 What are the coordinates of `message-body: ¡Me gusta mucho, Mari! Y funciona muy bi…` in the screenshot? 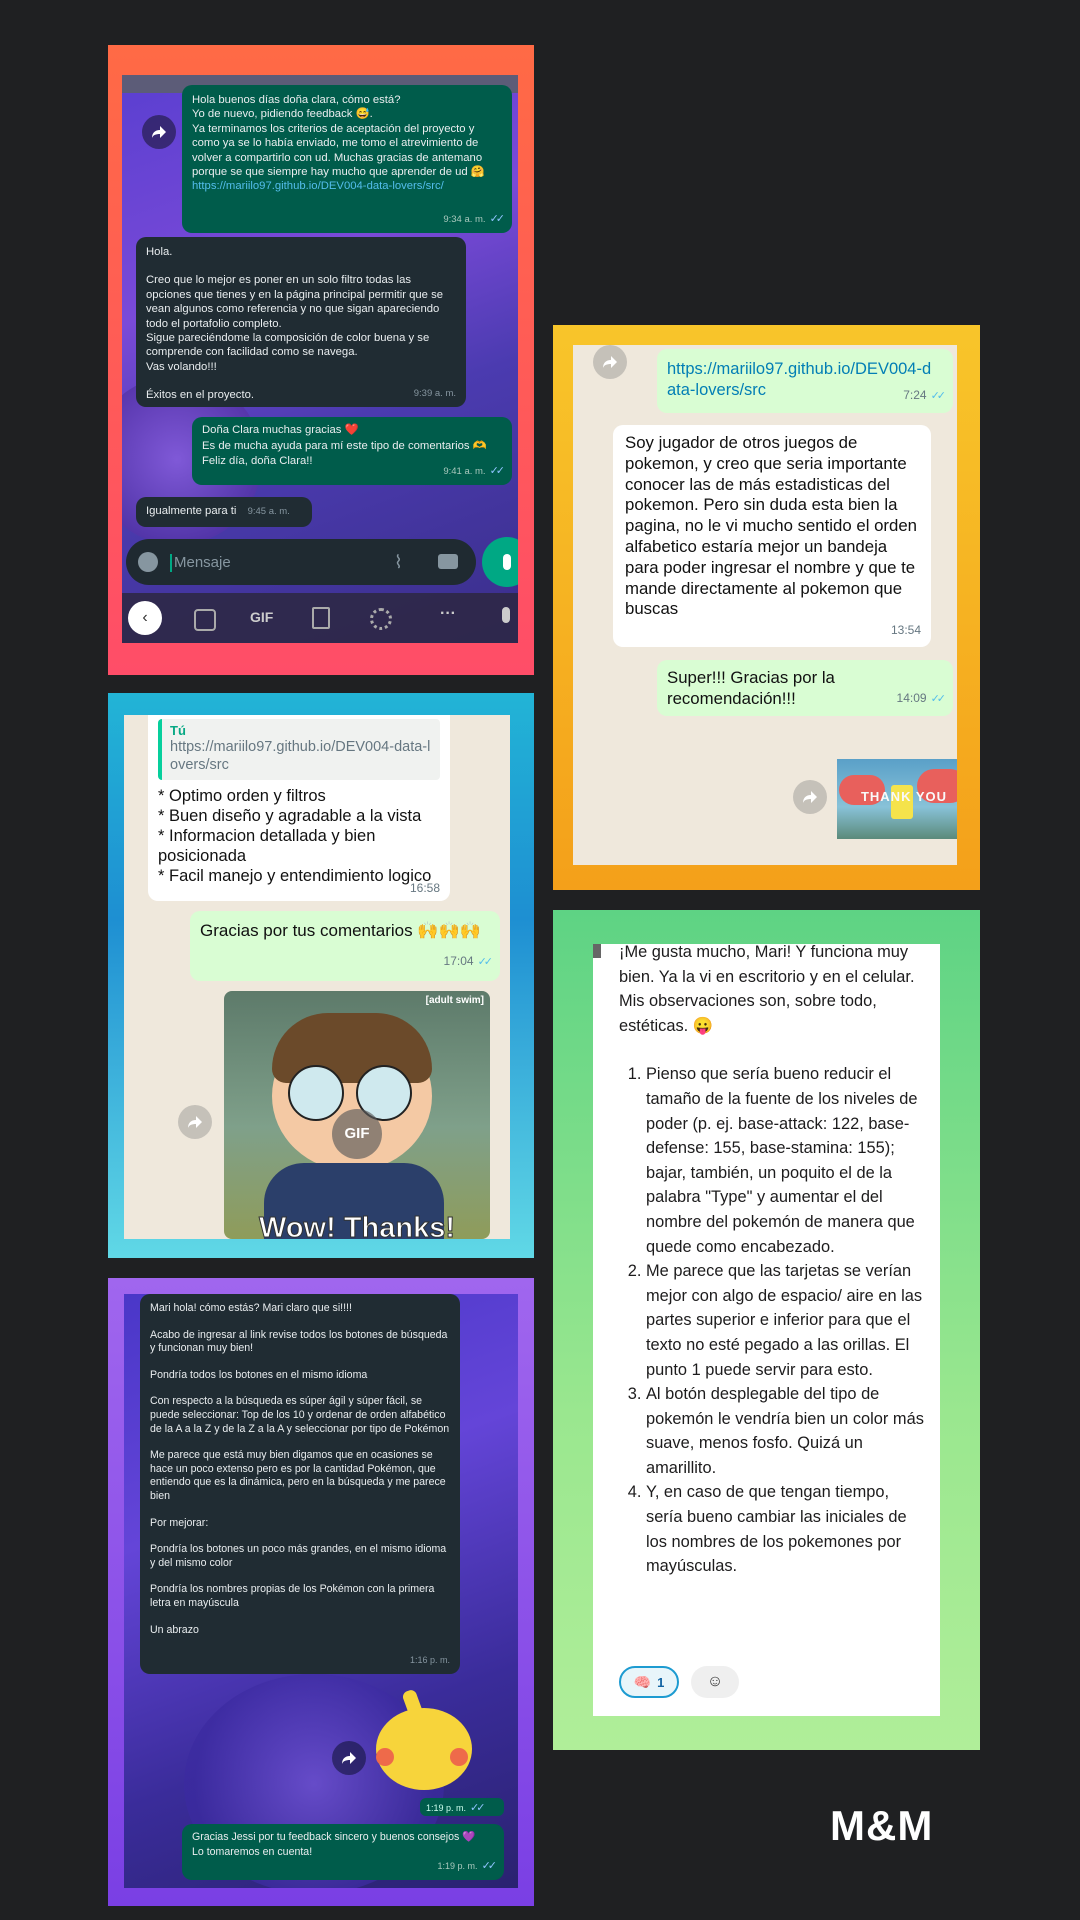 It's located at (774, 1261).